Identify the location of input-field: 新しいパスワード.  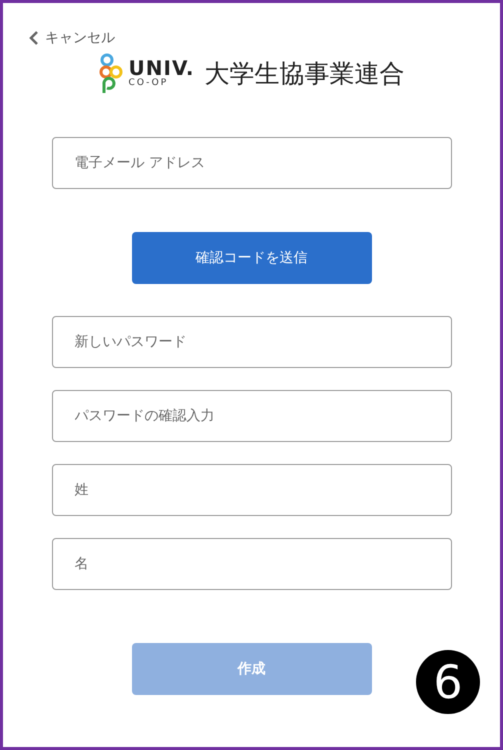
(252, 342).